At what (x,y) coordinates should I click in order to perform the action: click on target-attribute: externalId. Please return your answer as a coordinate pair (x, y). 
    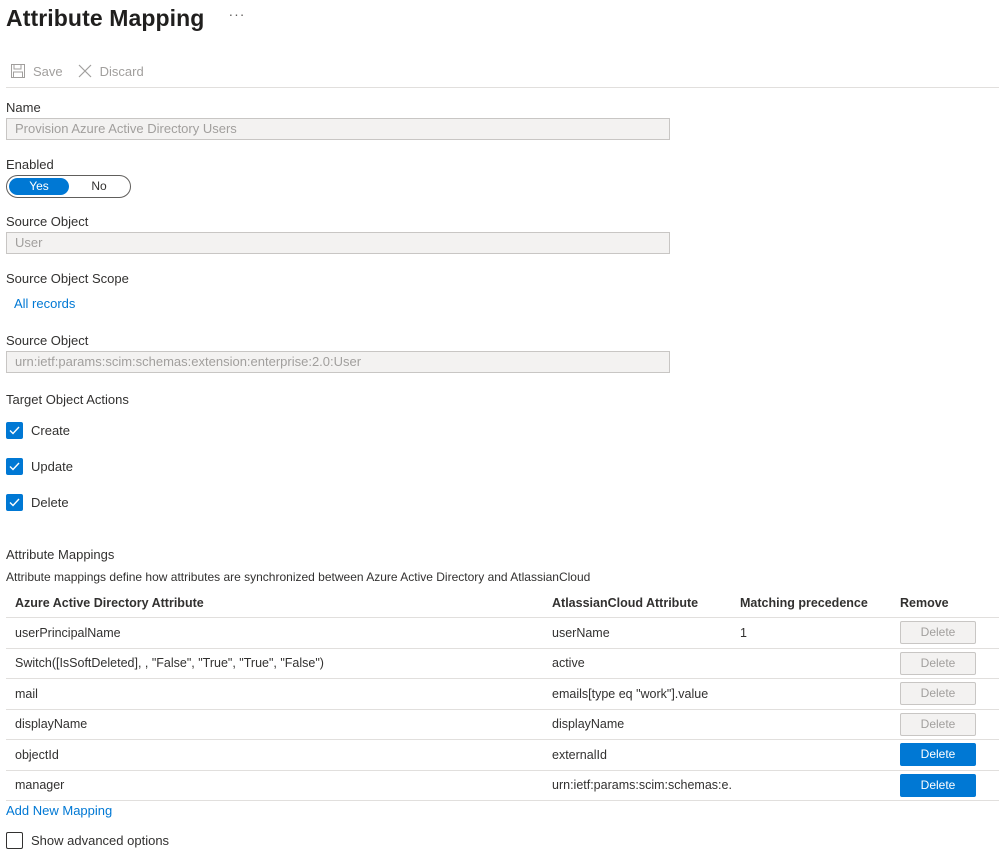
    Looking at the image, I should click on (642, 755).